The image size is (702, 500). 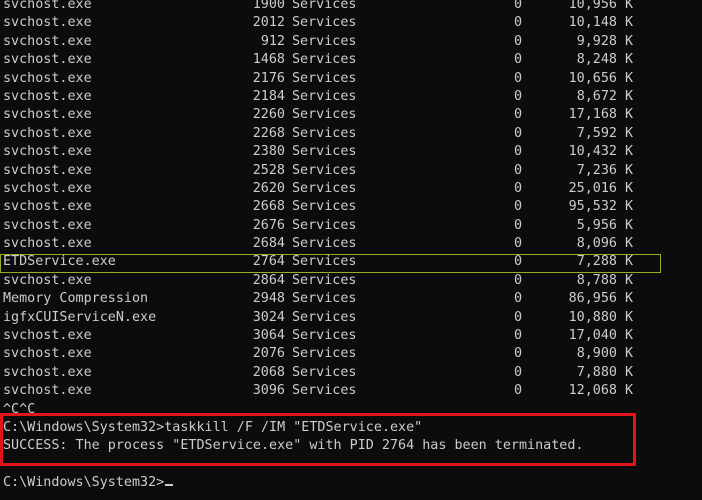 I want to click on process-row: svchost.exe 2380 Services 0 10,432 K, so click(x=352, y=152).